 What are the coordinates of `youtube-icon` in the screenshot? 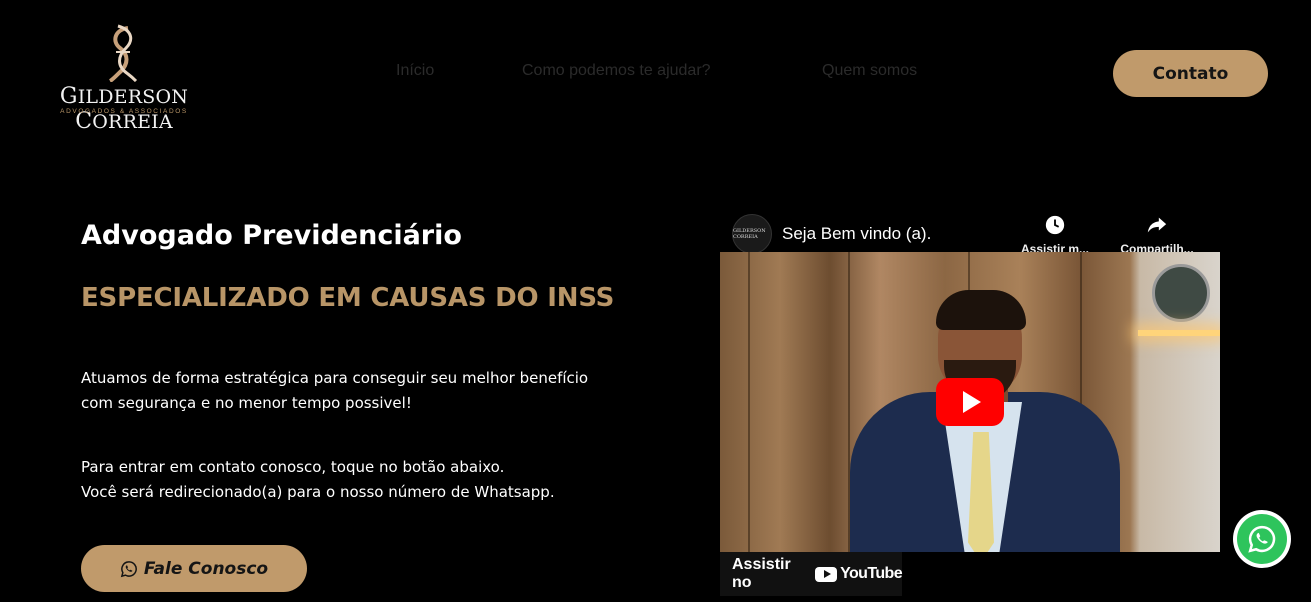 It's located at (826, 574).